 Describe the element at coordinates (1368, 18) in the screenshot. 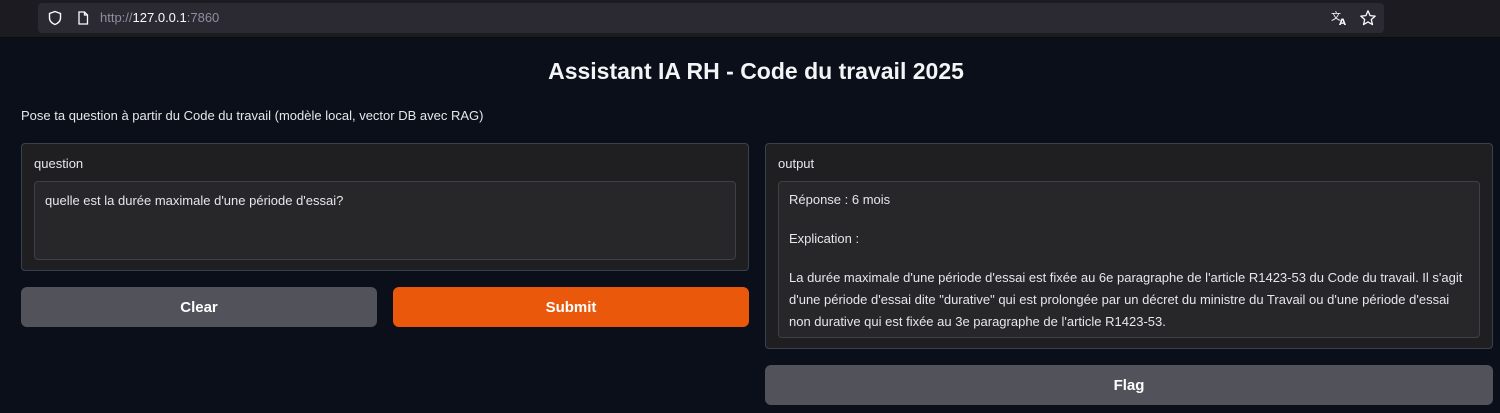

I see `star-icon` at that location.